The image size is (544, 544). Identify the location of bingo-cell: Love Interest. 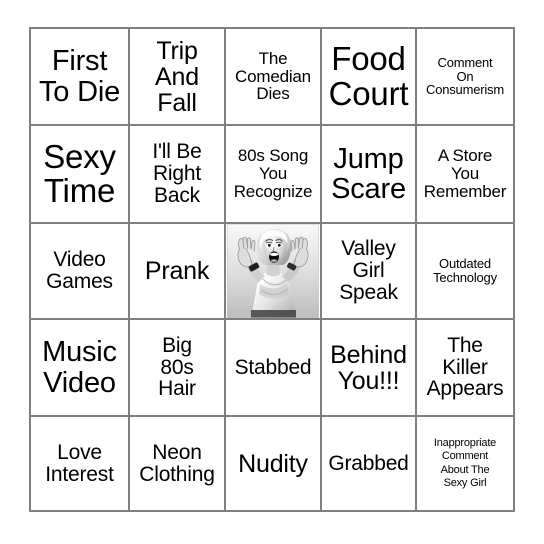
(80, 463).